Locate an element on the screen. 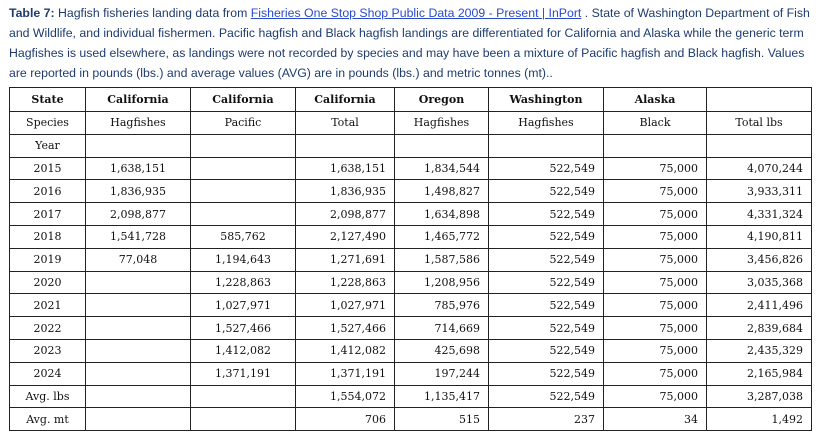  table-cell: 1,465,772 is located at coordinates (441, 236).